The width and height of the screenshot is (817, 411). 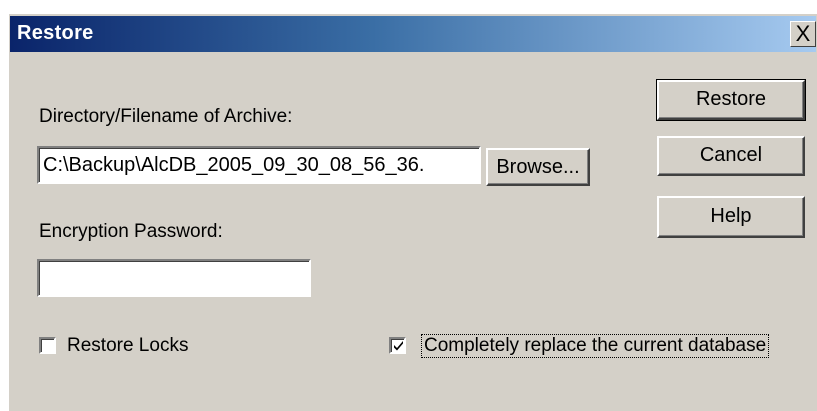 What do you see at coordinates (174, 278) in the screenshot?
I see `password-input` at bounding box center [174, 278].